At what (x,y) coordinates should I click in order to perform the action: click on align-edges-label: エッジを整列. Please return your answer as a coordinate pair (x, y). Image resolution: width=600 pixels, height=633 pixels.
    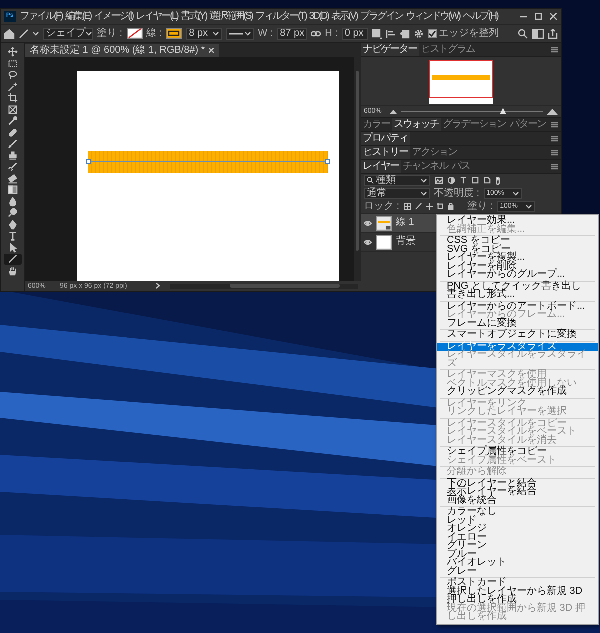
    Looking at the image, I should click on (468, 34).